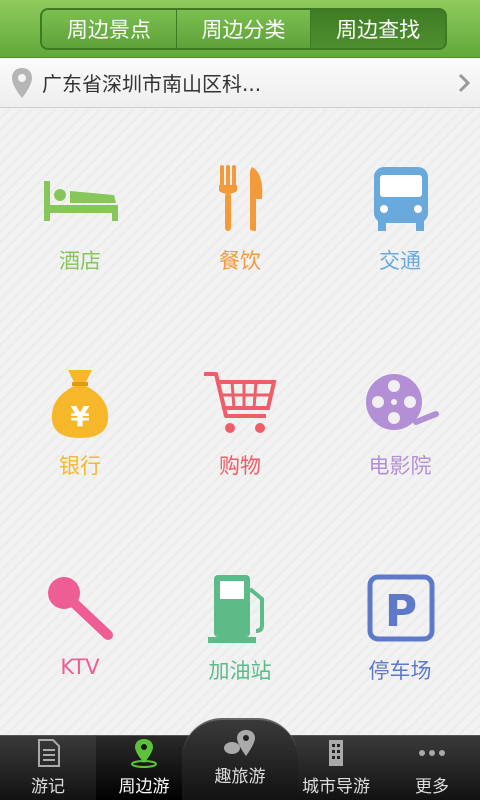  I want to click on more-dots-icon, so click(432, 753).